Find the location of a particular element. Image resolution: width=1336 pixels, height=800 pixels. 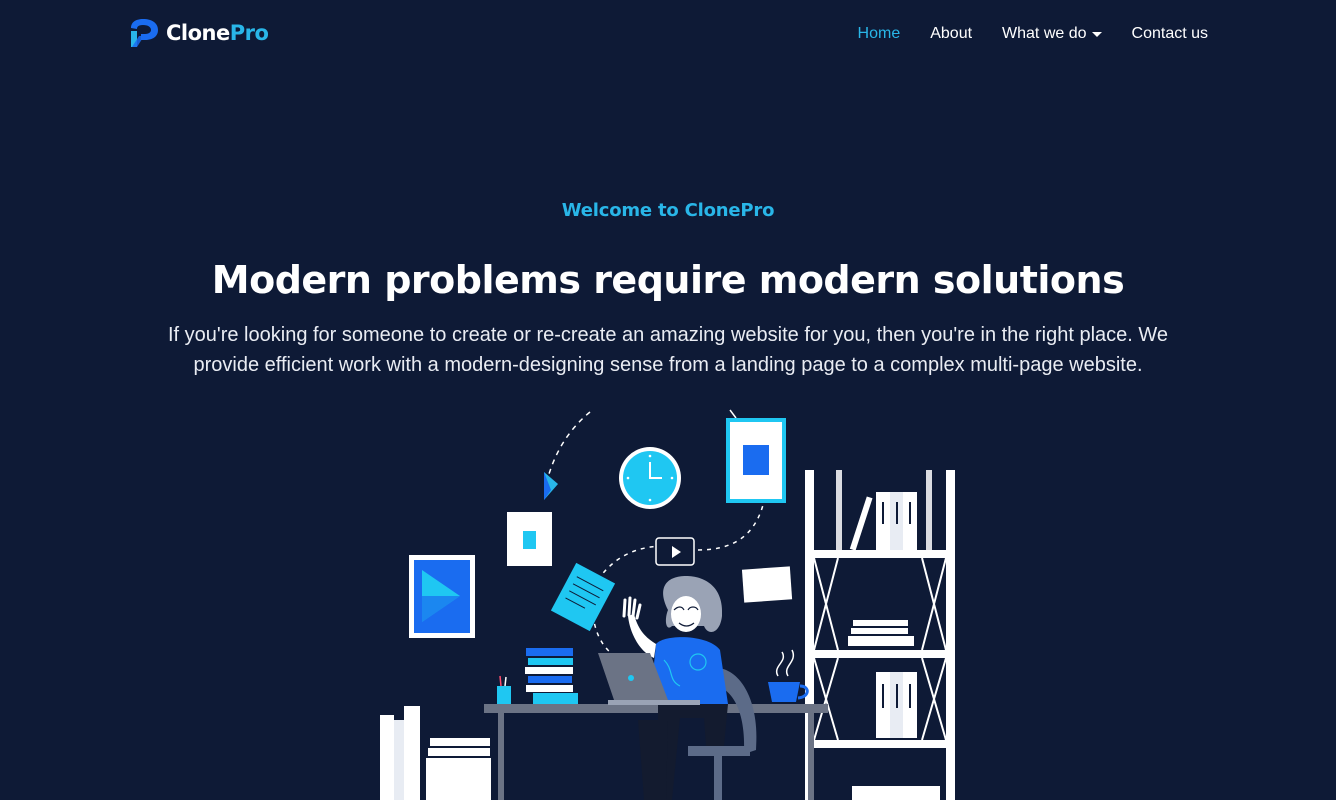

brand-name: ClonePro is located at coordinates (217, 33).